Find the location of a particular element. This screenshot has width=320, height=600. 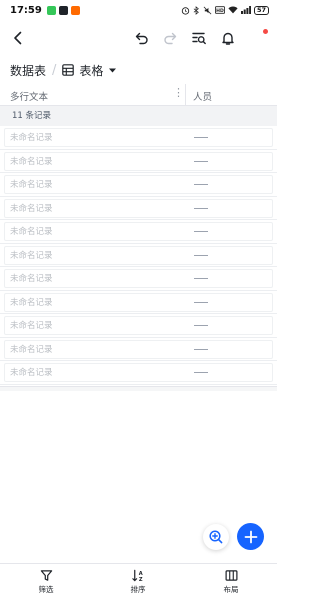

layout-columns-icon is located at coordinates (231, 575).